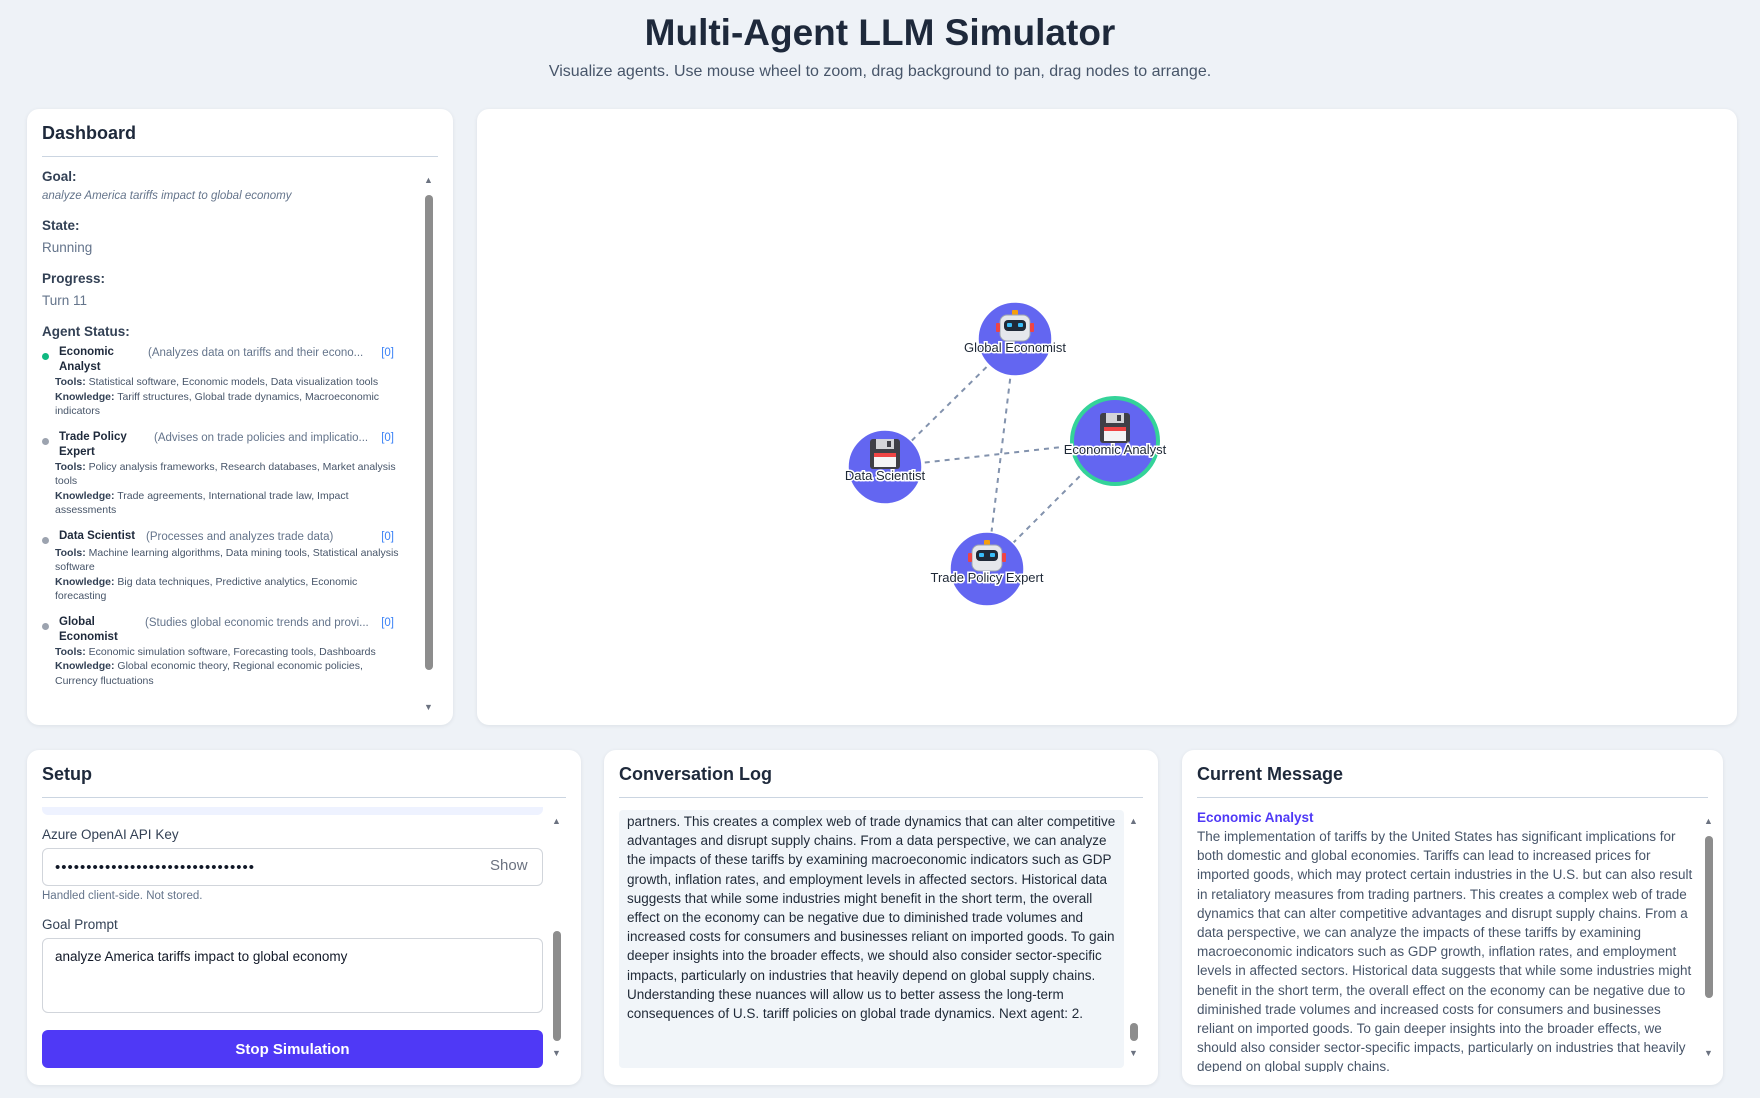 This screenshot has height=1098, width=1760. I want to click on goal-prompt-label: Goal Prompt, so click(80, 924).